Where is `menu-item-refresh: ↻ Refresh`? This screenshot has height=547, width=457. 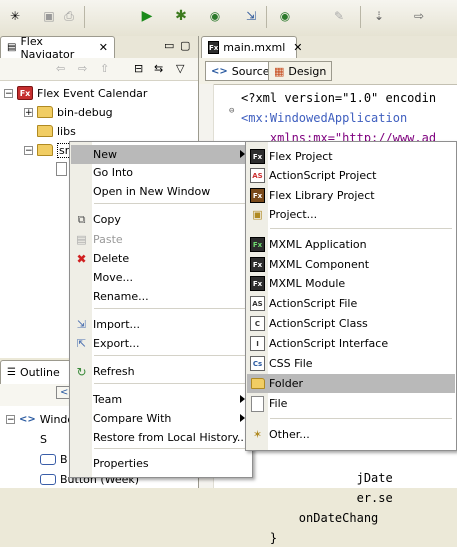 menu-item-refresh: ↻ Refresh is located at coordinates (161, 371).